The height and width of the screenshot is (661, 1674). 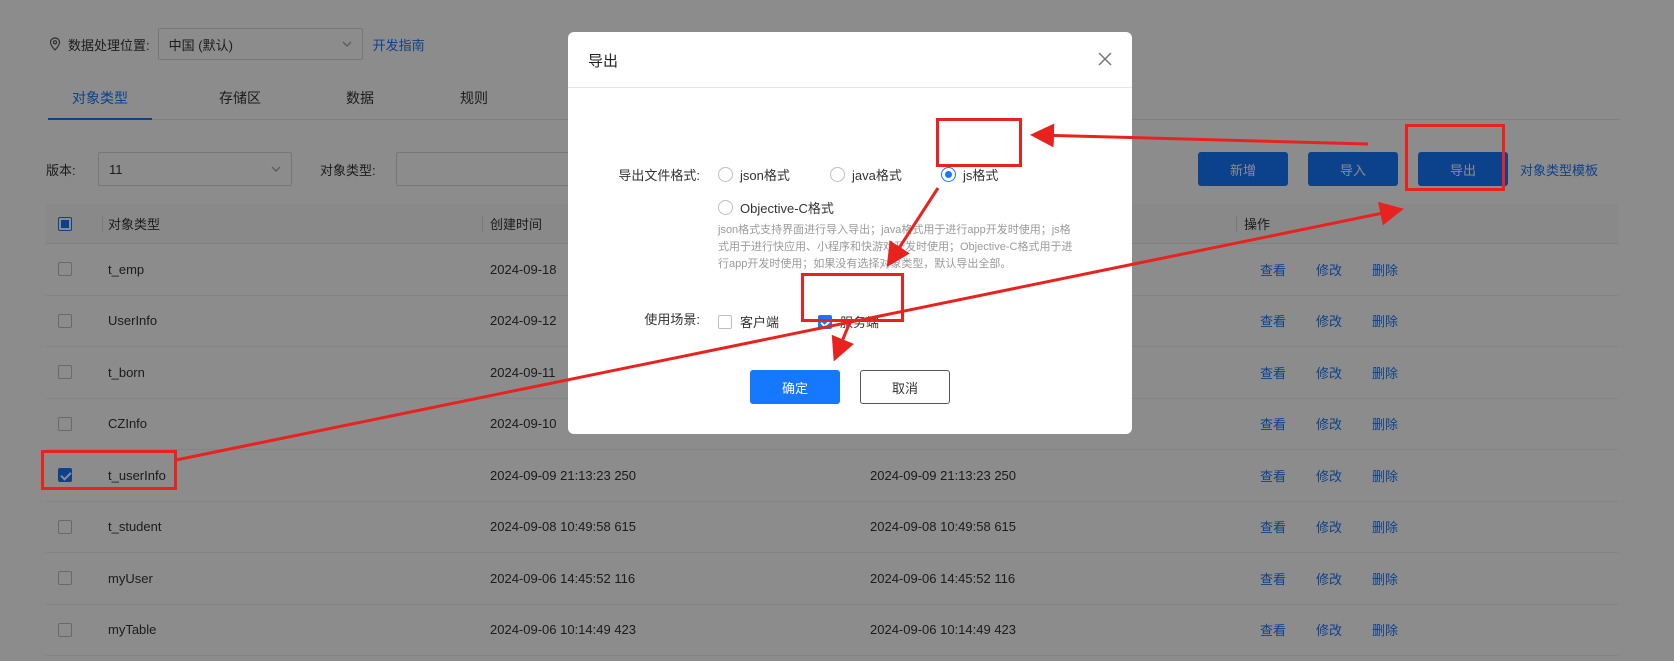 What do you see at coordinates (913, 227) in the screenshot?
I see `arrow-js-to-server` at bounding box center [913, 227].